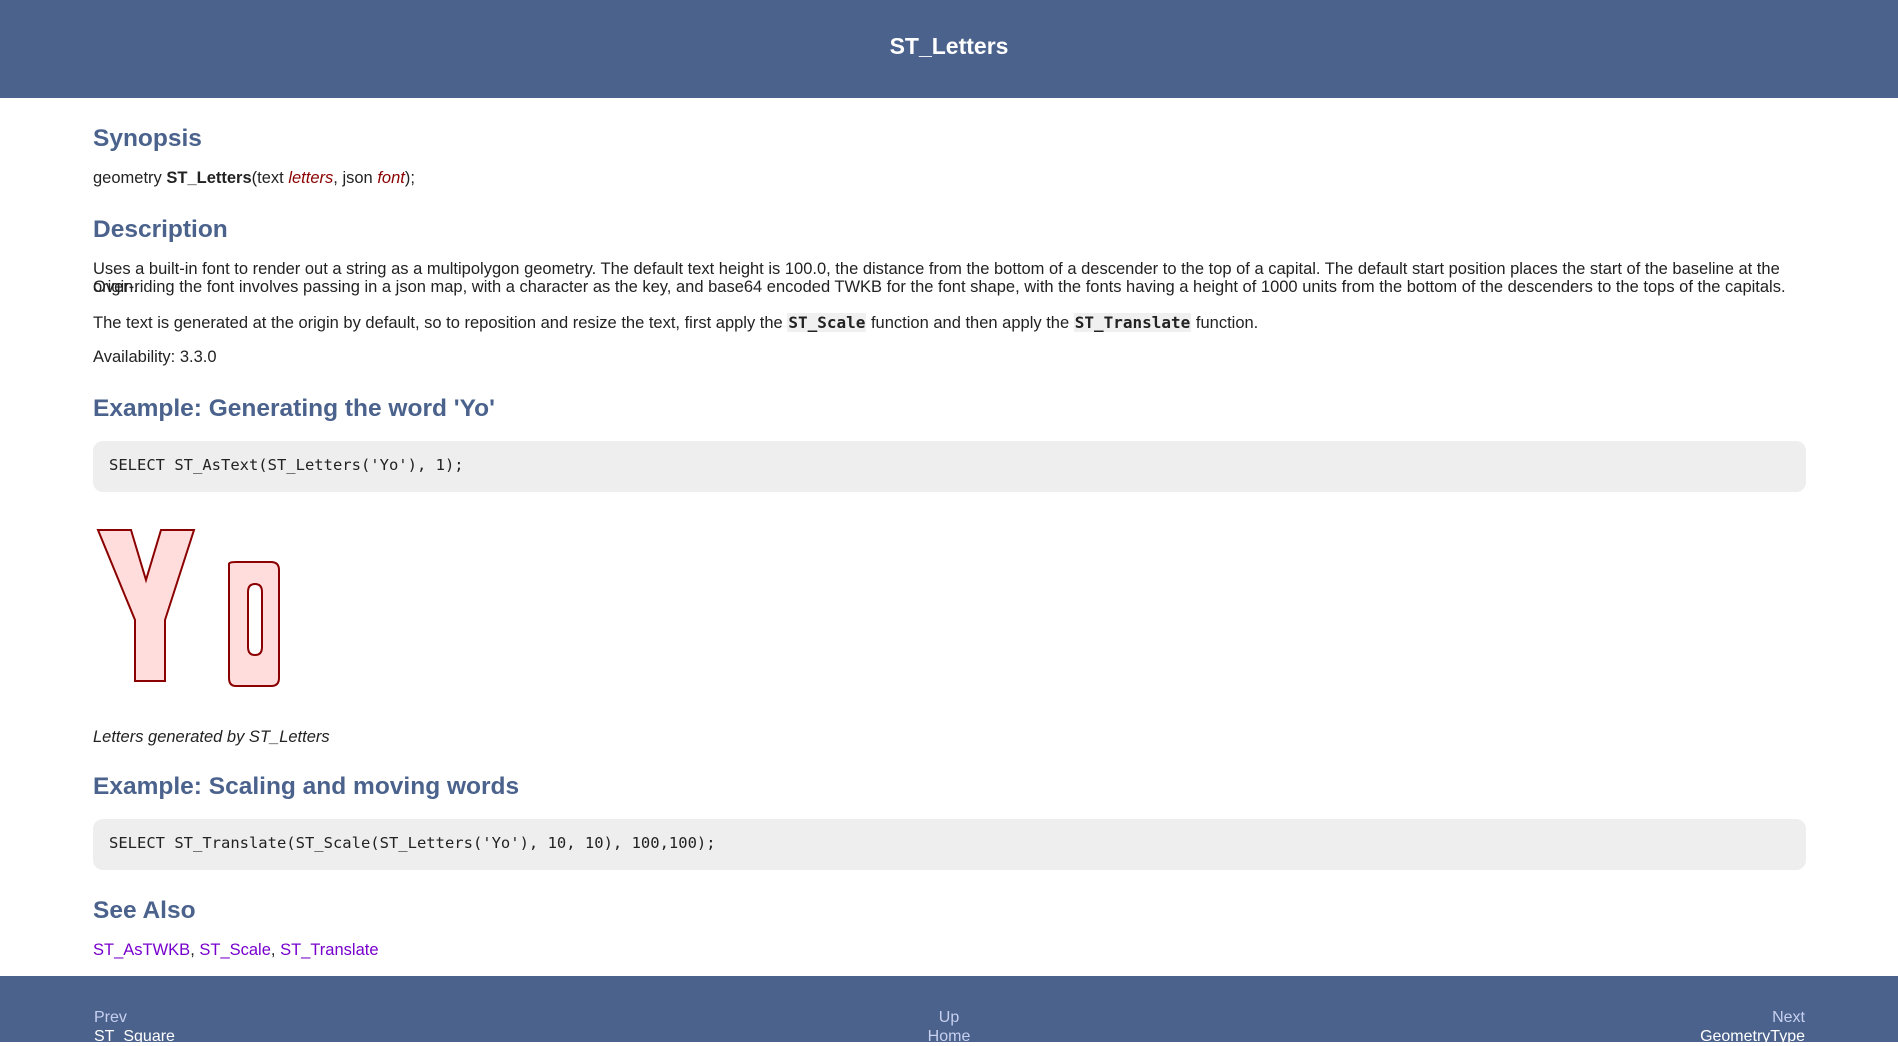 The width and height of the screenshot is (1898, 1046). What do you see at coordinates (270, 178) in the screenshot?
I see `signature-open: (text` at bounding box center [270, 178].